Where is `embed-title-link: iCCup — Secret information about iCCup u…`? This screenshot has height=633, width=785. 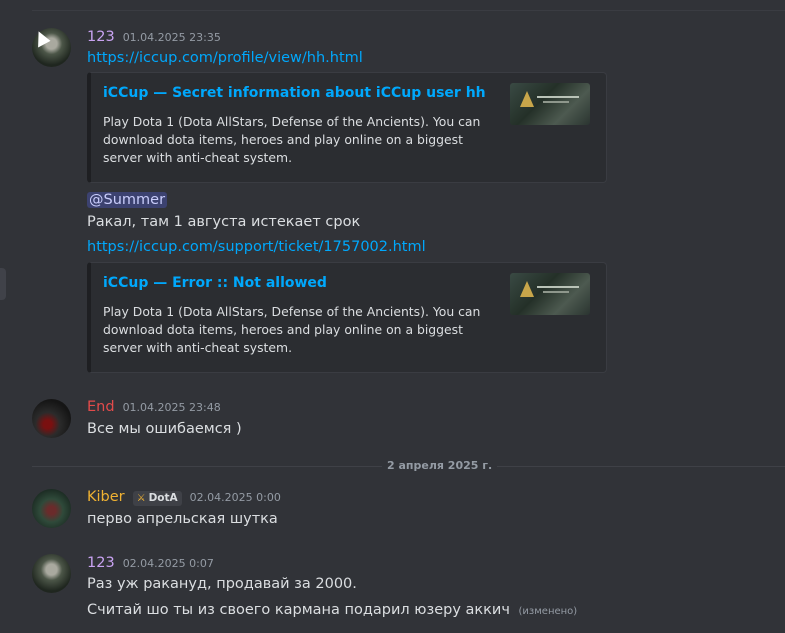
embed-title-link: iCCup — Secret information about iCCup u… is located at coordinates (294, 93).